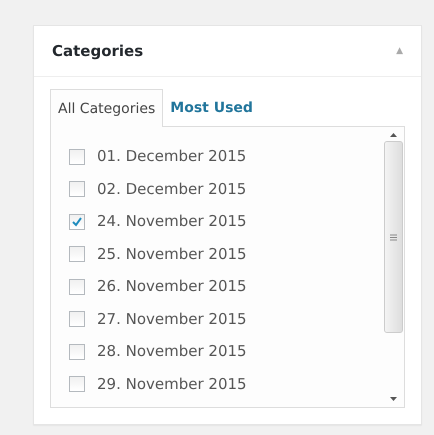 Image resolution: width=434 pixels, height=435 pixels. Describe the element at coordinates (172, 319) in the screenshot. I see `category-label: 27. November 2015` at that location.